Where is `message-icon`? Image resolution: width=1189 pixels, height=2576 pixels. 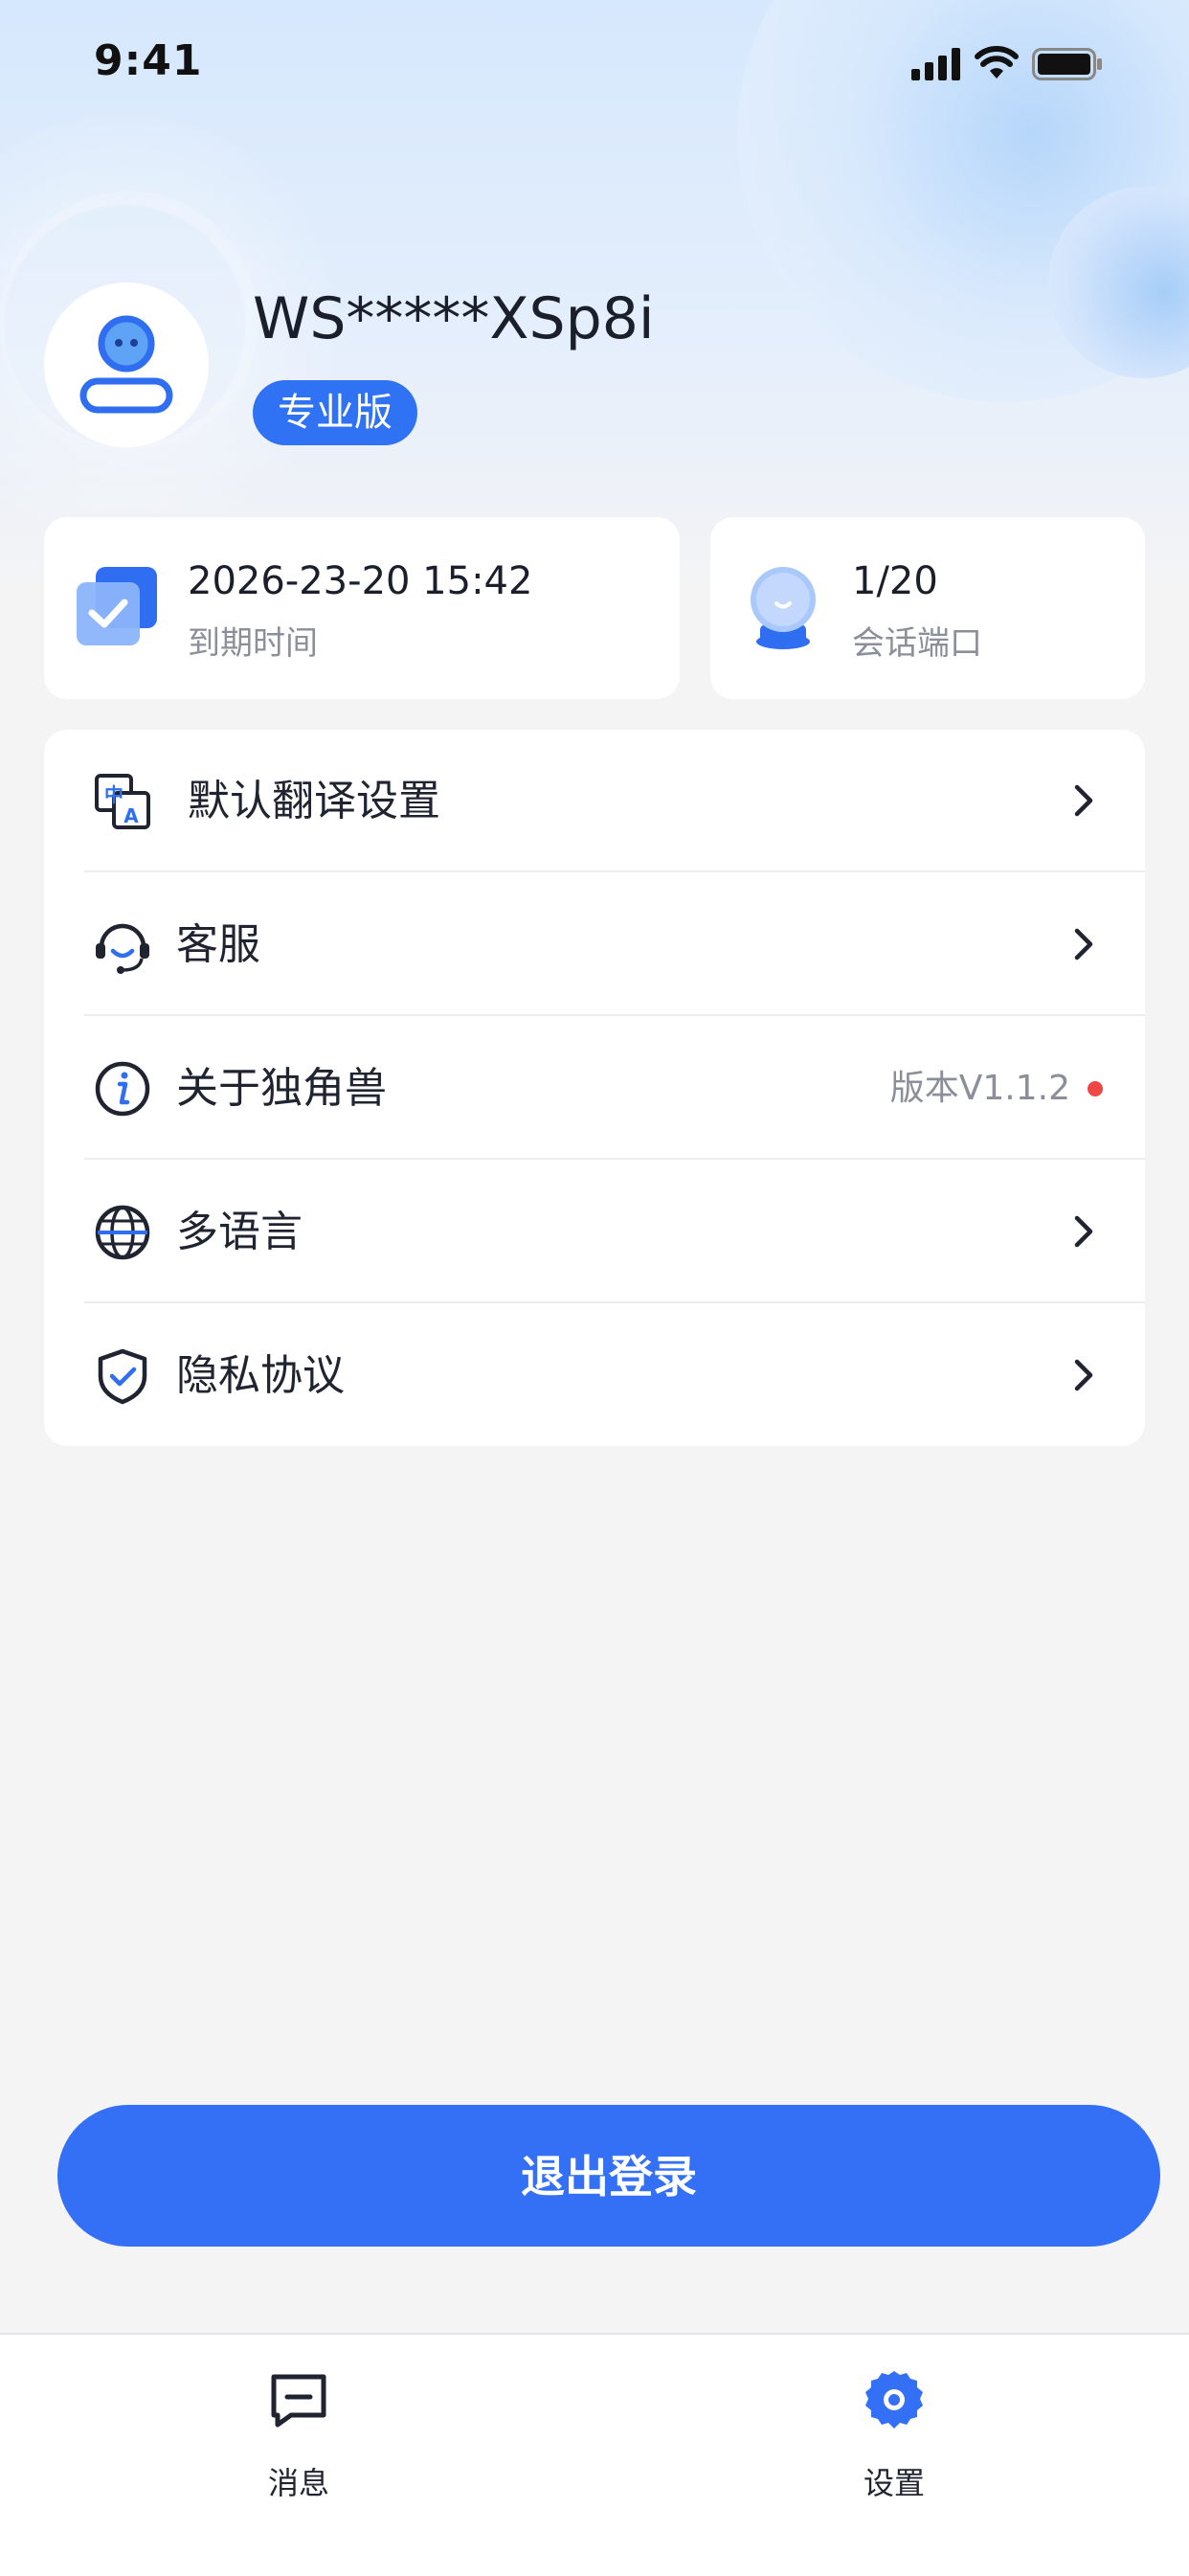 message-icon is located at coordinates (298, 2401).